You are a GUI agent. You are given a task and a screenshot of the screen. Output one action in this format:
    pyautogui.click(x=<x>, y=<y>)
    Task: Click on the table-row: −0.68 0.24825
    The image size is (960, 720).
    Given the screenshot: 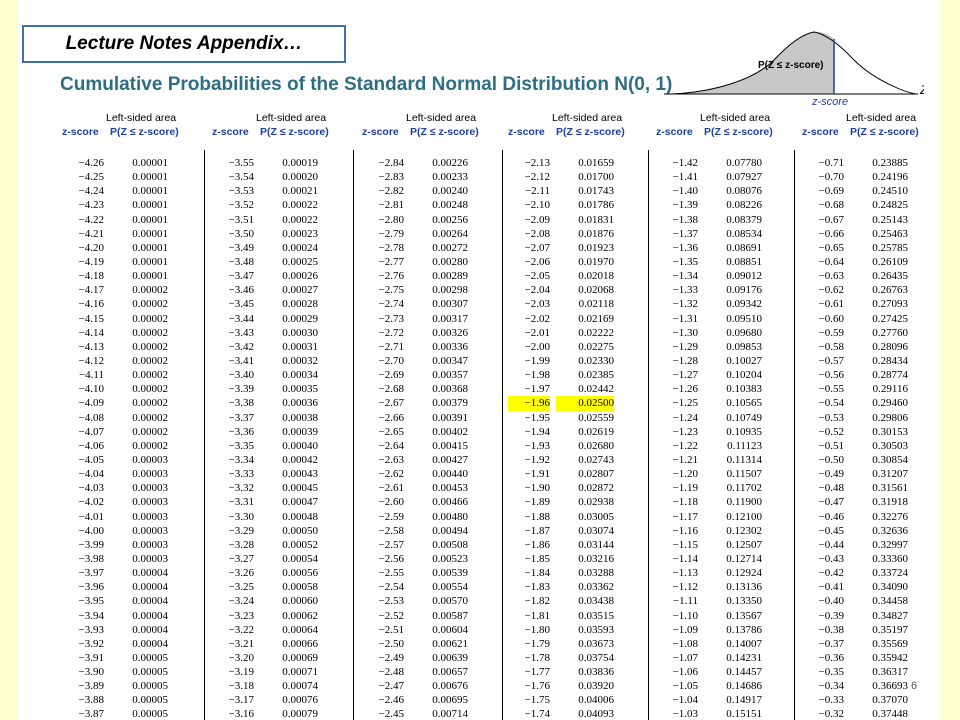 What is the action you would take?
    pyautogui.click(x=871, y=205)
    